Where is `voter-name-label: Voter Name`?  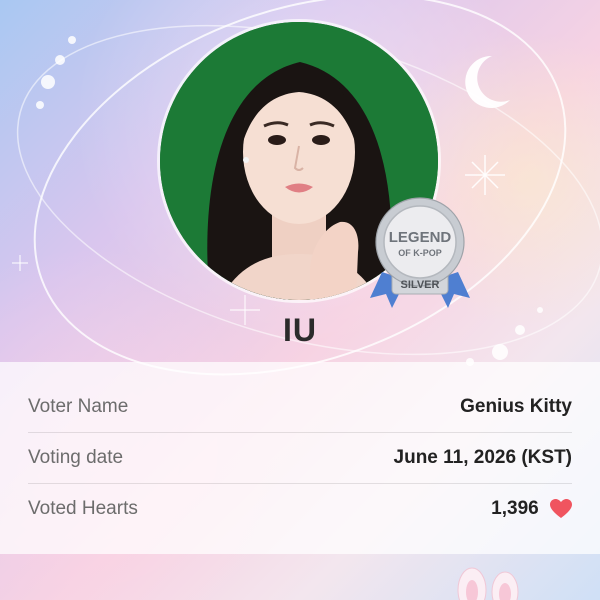 voter-name-label: Voter Name is located at coordinates (78, 406).